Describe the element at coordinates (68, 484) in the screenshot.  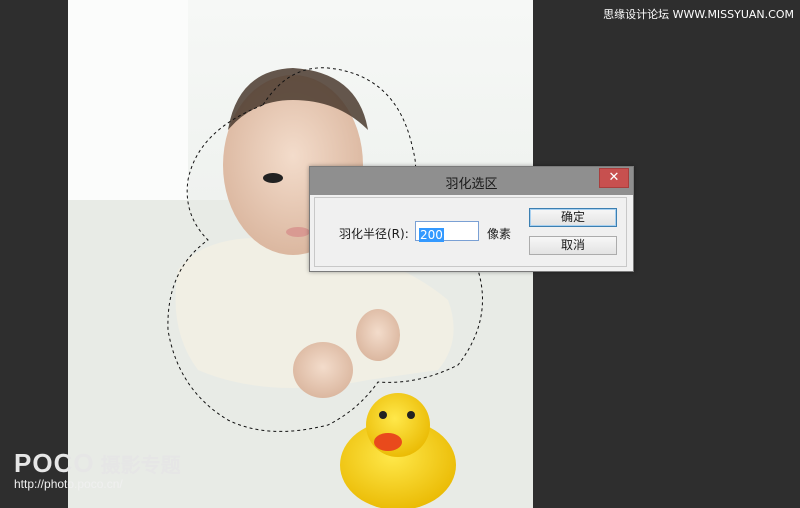
I see `poco-url: http://photo.poco.cn/` at that location.